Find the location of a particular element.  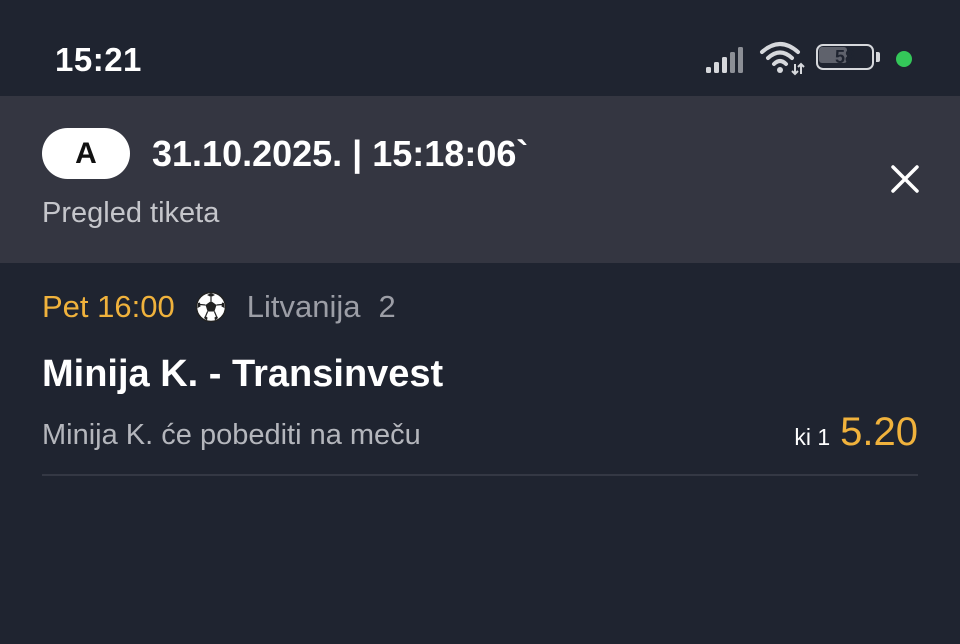

status-bar: 15:21 58 is located at coordinates (480, 48).